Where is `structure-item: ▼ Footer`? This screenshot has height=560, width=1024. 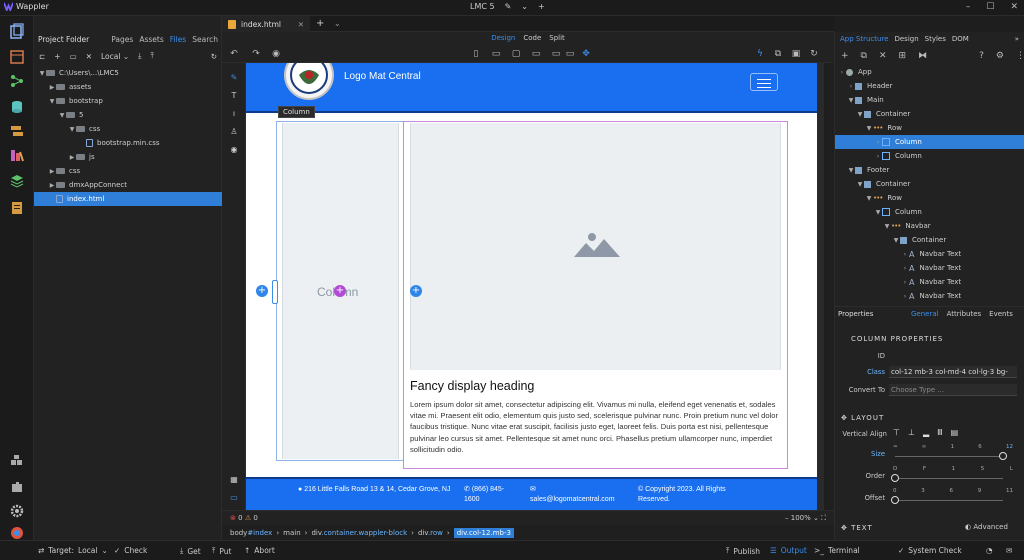 structure-item: ▼ Footer is located at coordinates (929, 170).